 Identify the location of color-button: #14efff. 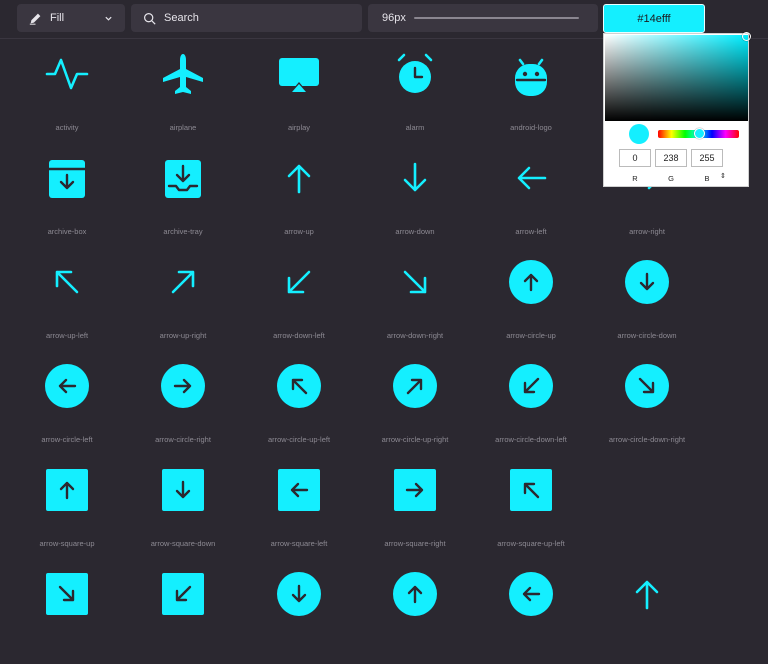
(654, 18).